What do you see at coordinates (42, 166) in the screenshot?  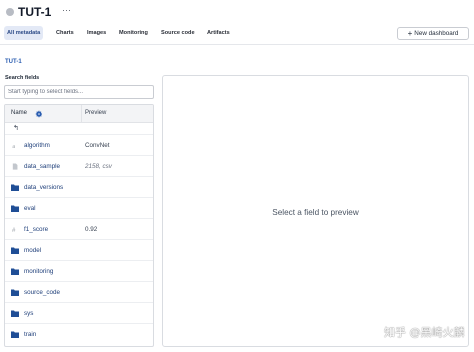 I see `field-name: data_sample` at bounding box center [42, 166].